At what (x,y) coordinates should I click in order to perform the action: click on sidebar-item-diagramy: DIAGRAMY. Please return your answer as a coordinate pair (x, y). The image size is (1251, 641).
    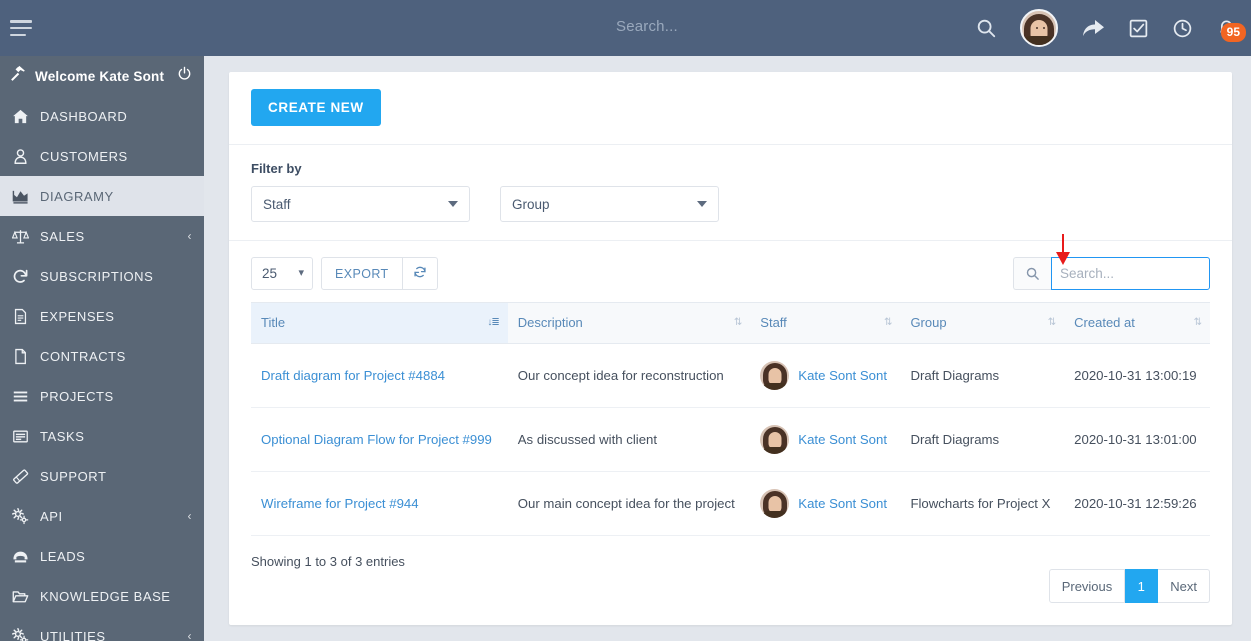
    Looking at the image, I should click on (102, 196).